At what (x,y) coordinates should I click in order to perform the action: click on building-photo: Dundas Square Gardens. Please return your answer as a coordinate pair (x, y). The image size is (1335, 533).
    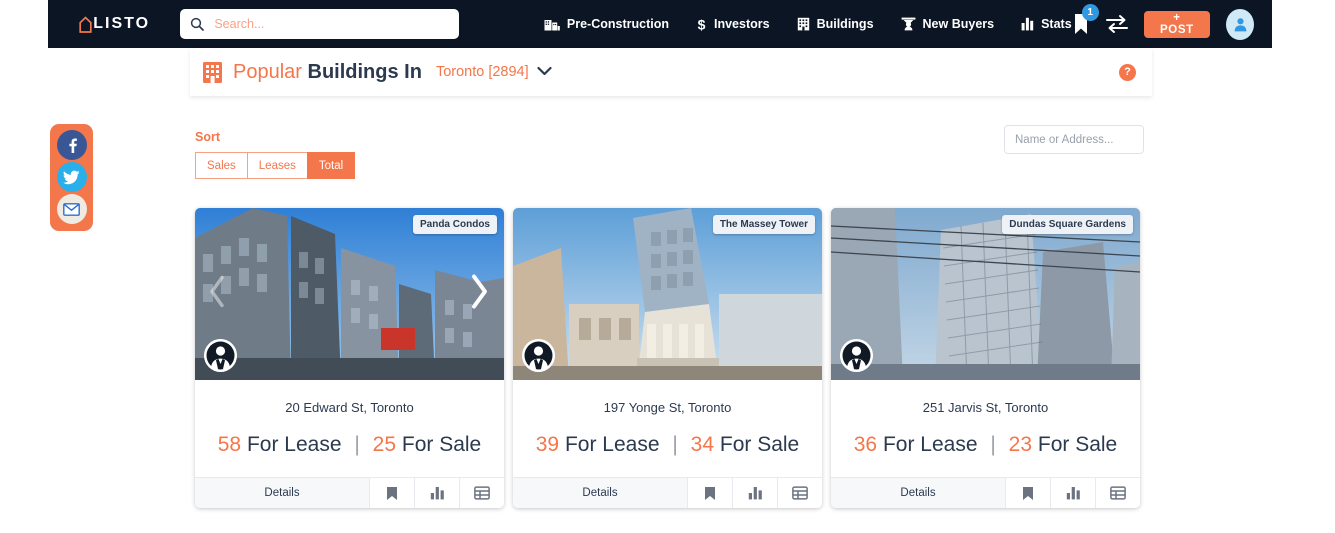
    Looking at the image, I should click on (985, 294).